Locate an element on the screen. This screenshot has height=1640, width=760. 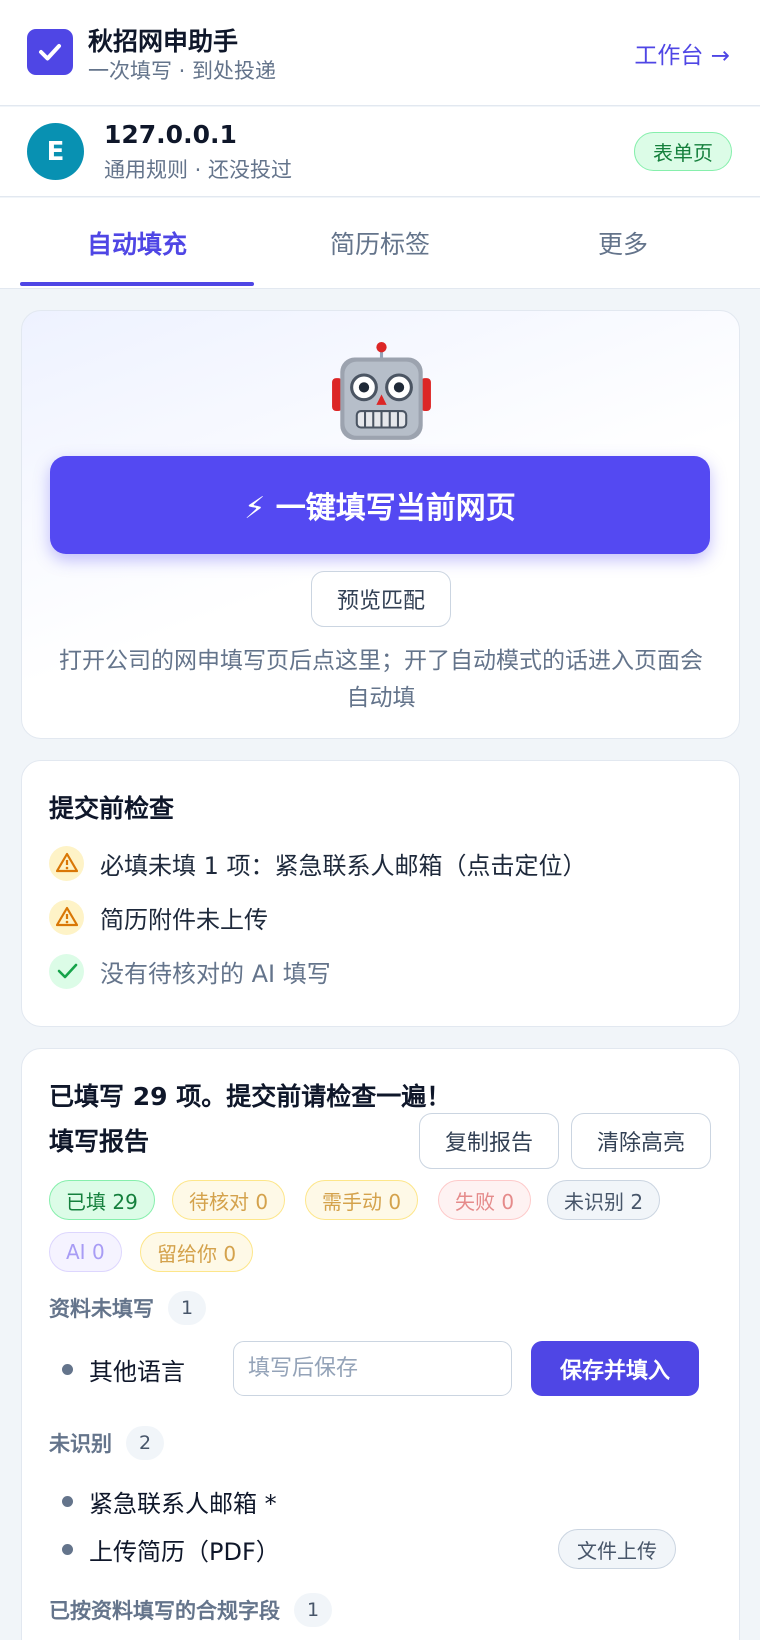
report-title: 填写报告 is located at coordinates (99, 1141).